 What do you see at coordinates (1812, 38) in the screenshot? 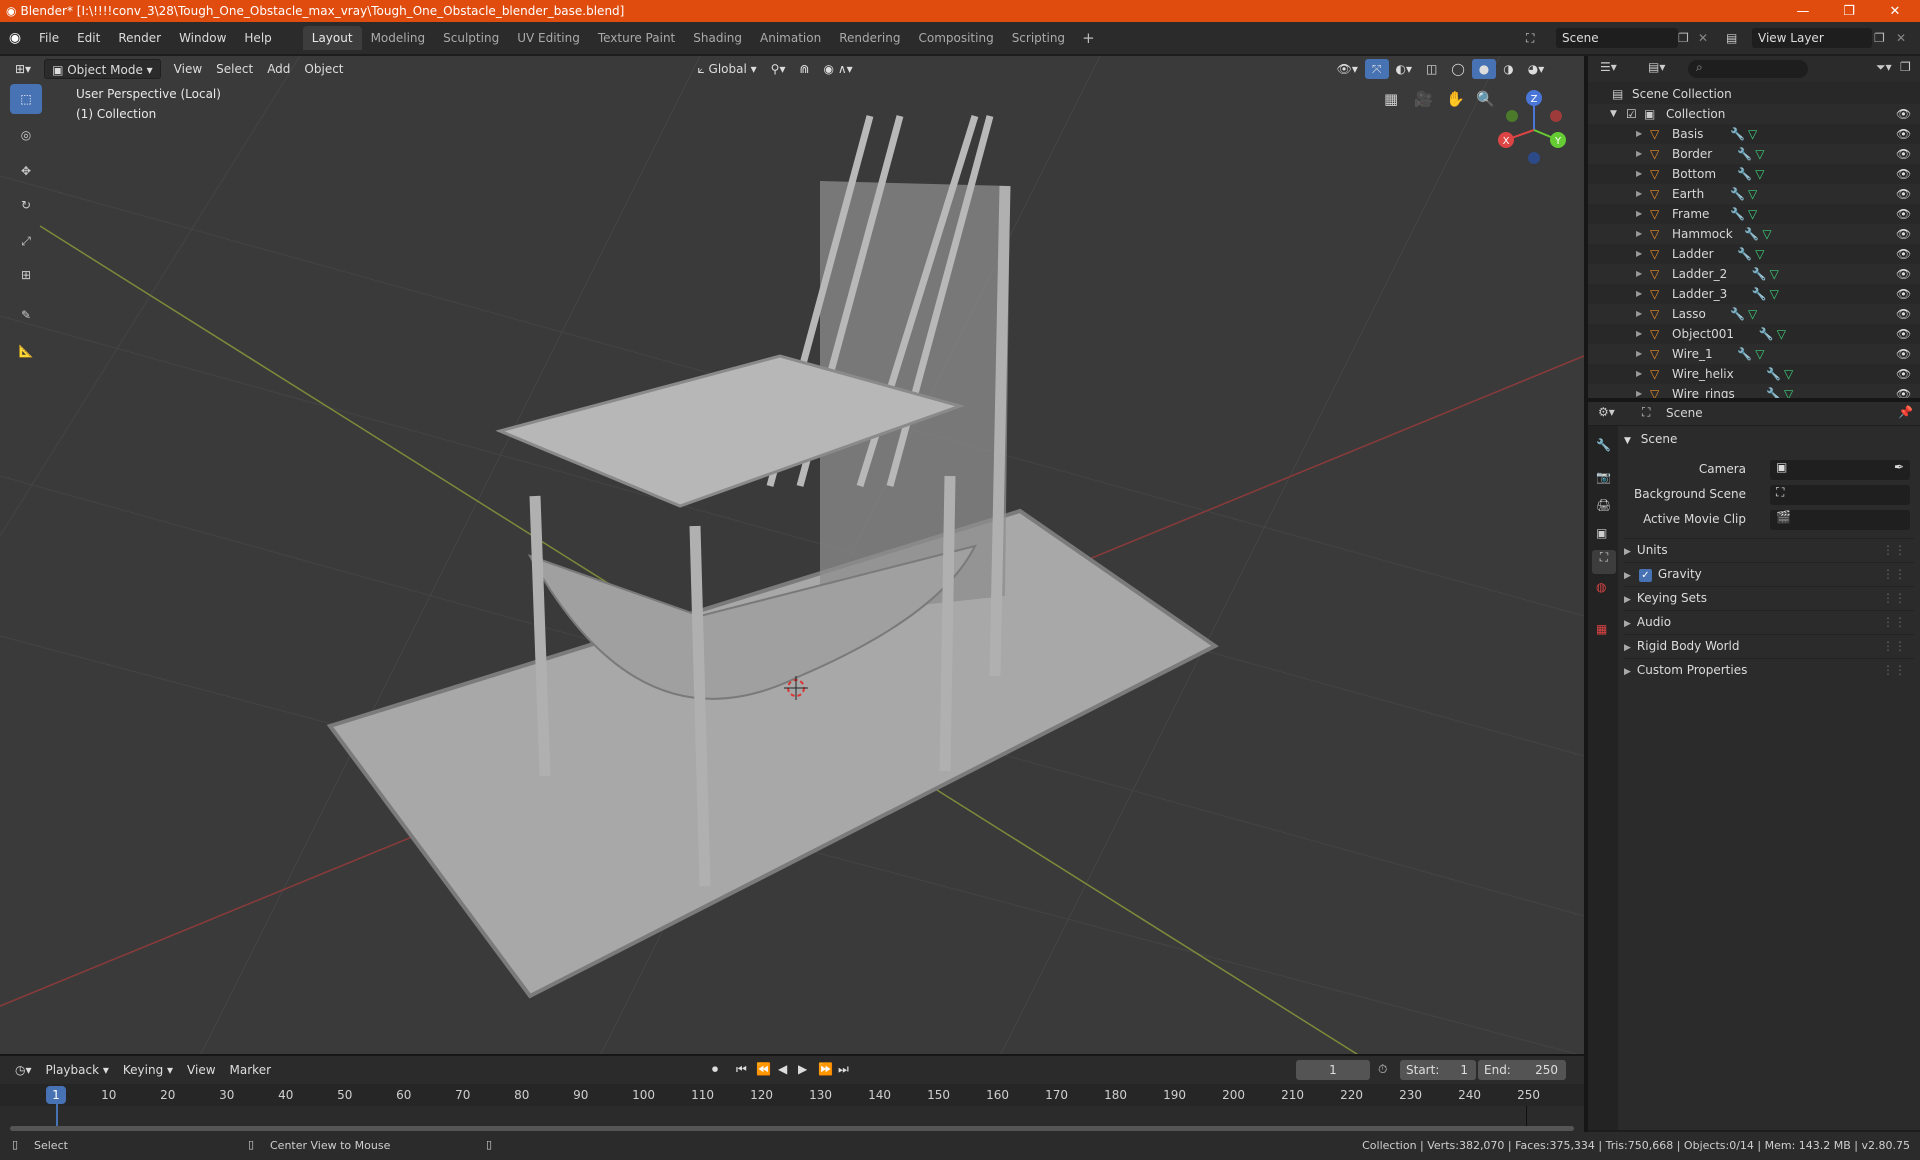
I see `view-layer-selector: View Layer` at bounding box center [1812, 38].